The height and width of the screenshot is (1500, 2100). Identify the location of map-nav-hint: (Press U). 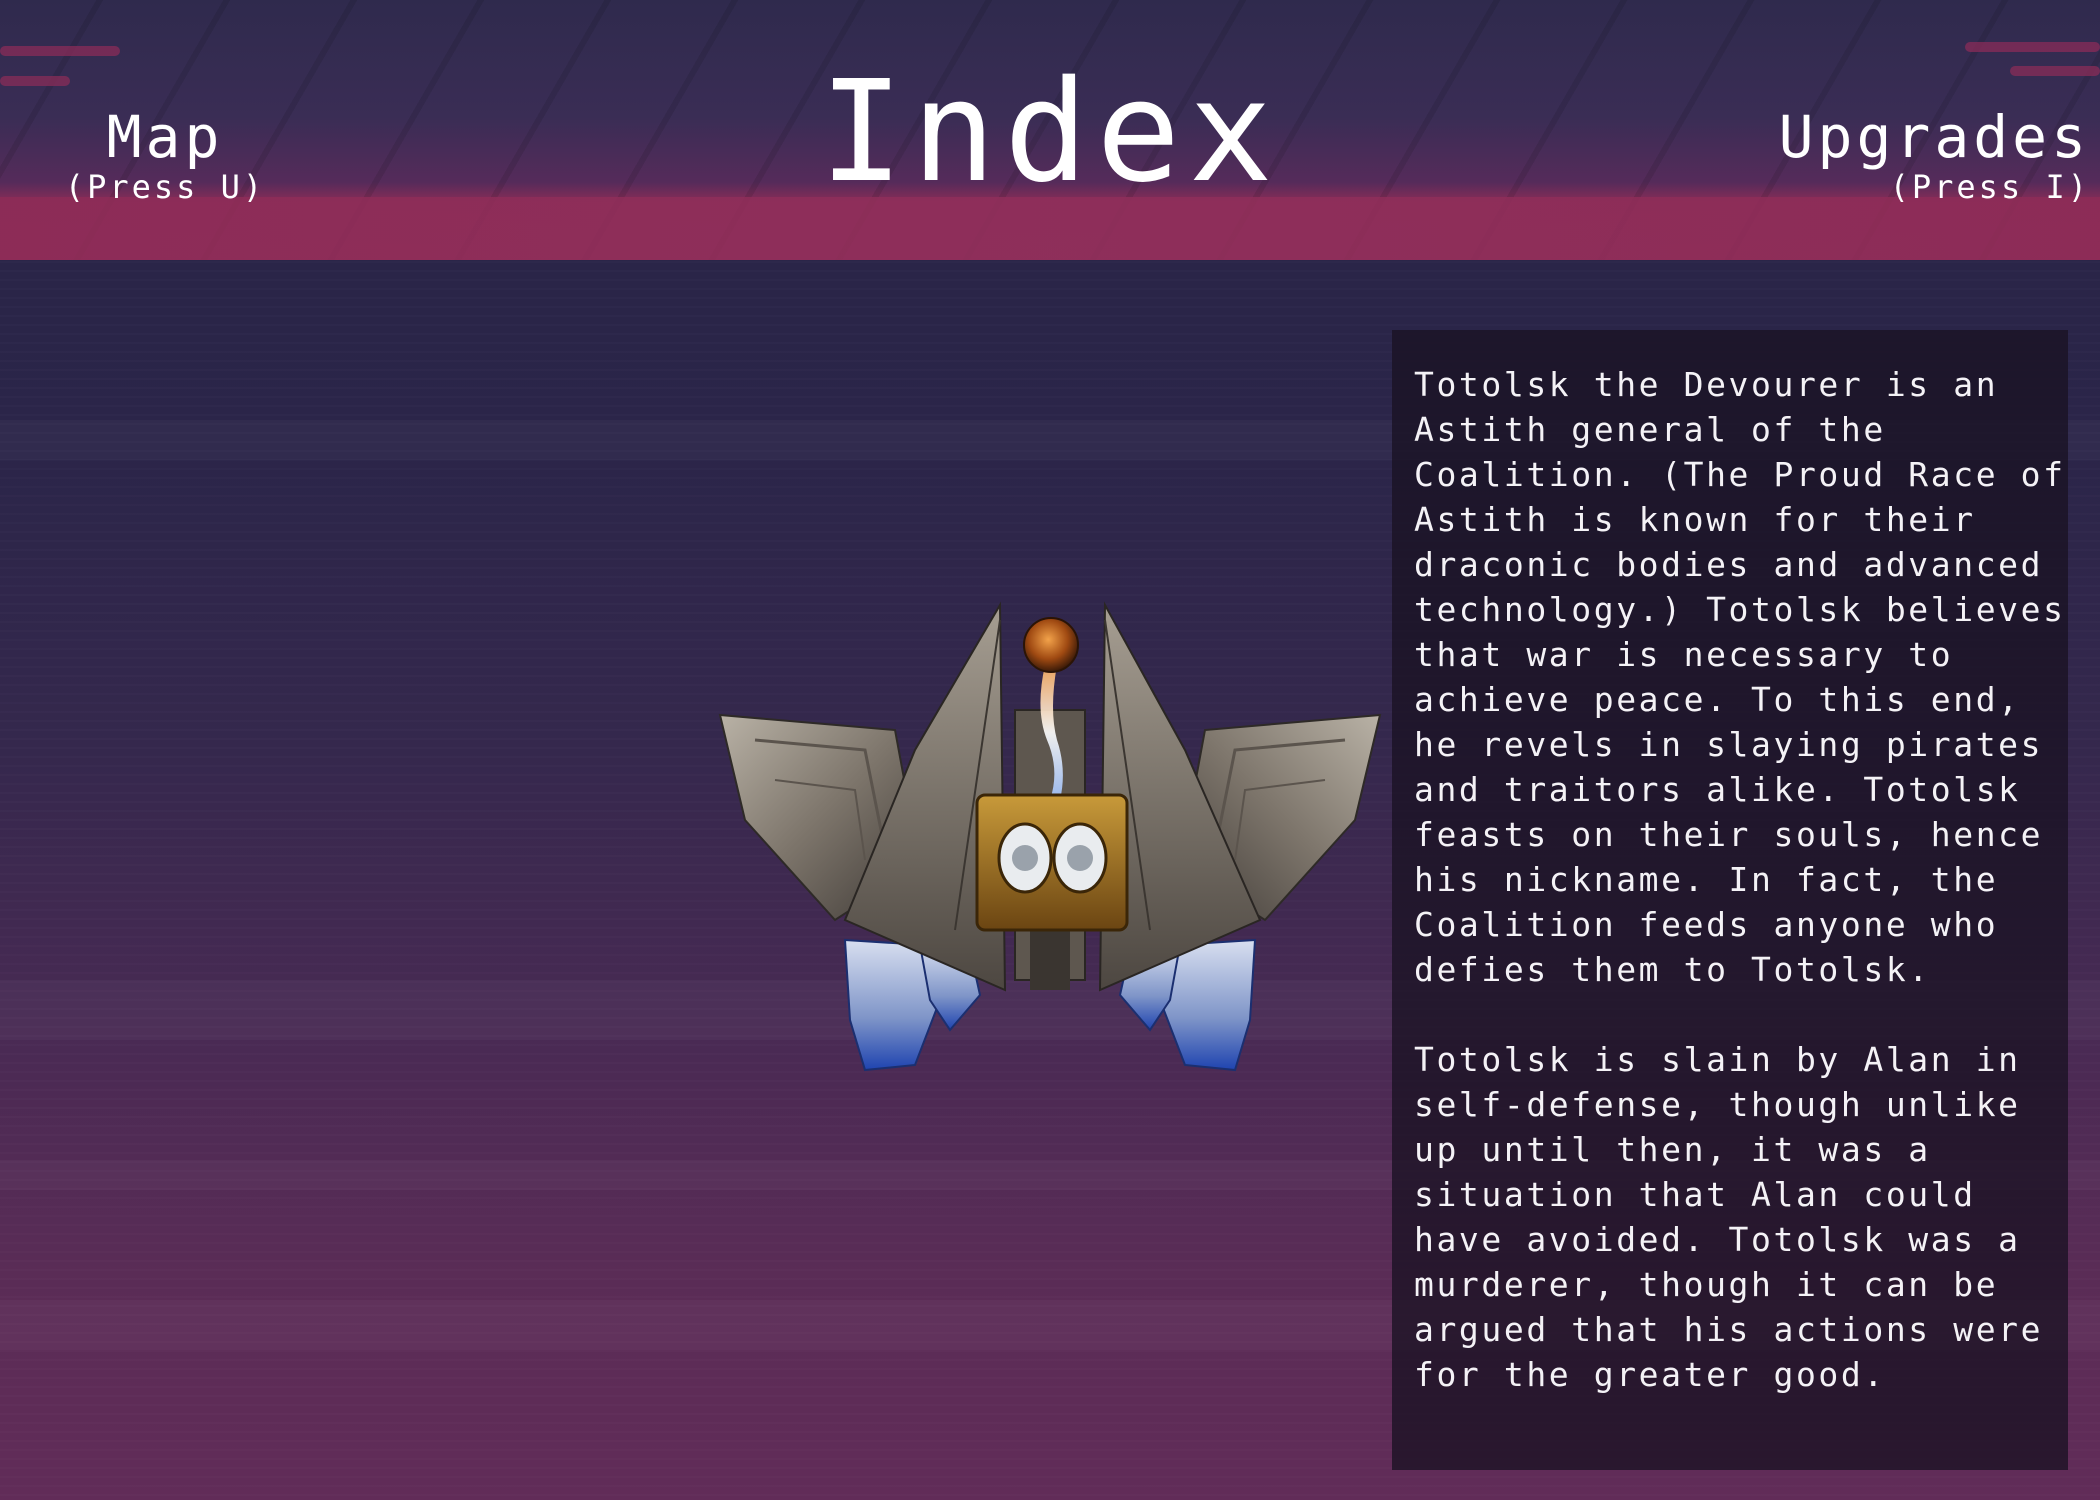
(165, 187).